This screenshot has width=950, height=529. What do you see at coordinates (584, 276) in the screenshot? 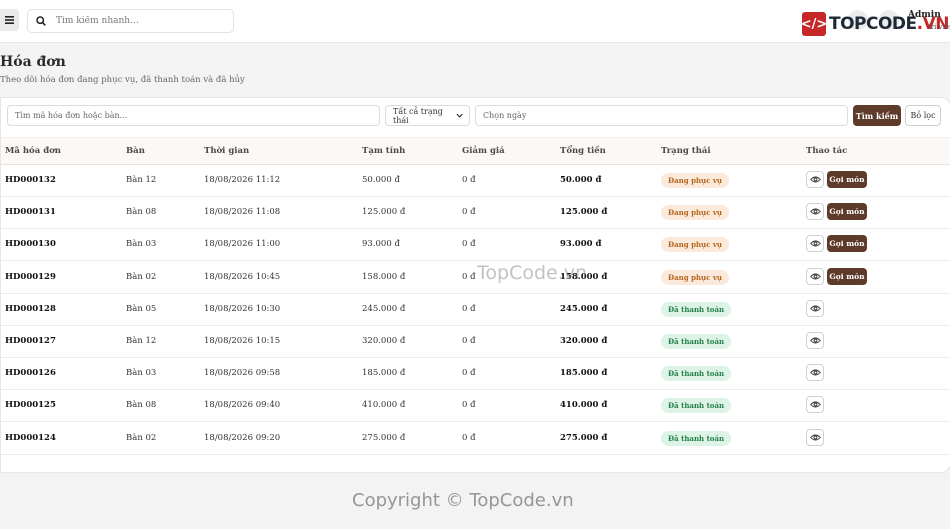
I see `total: 158.000 đ` at bounding box center [584, 276].